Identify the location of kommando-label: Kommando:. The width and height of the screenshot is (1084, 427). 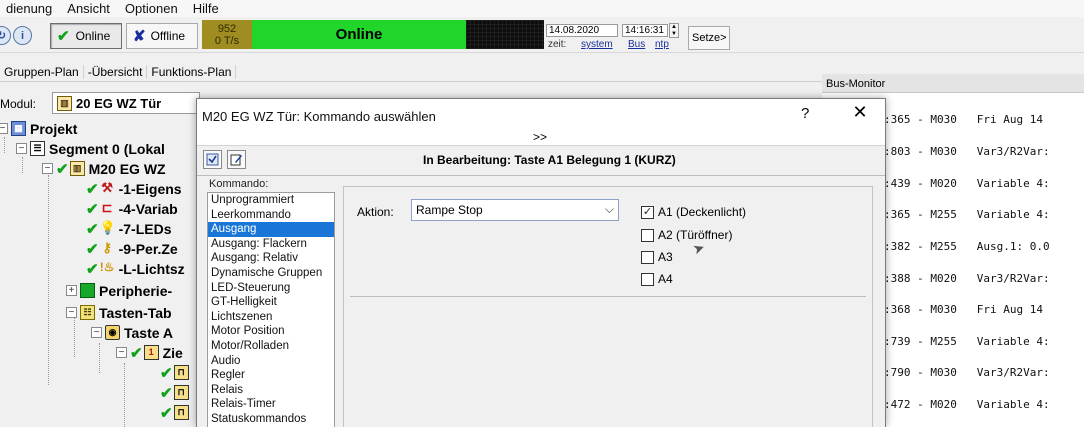
(239, 184).